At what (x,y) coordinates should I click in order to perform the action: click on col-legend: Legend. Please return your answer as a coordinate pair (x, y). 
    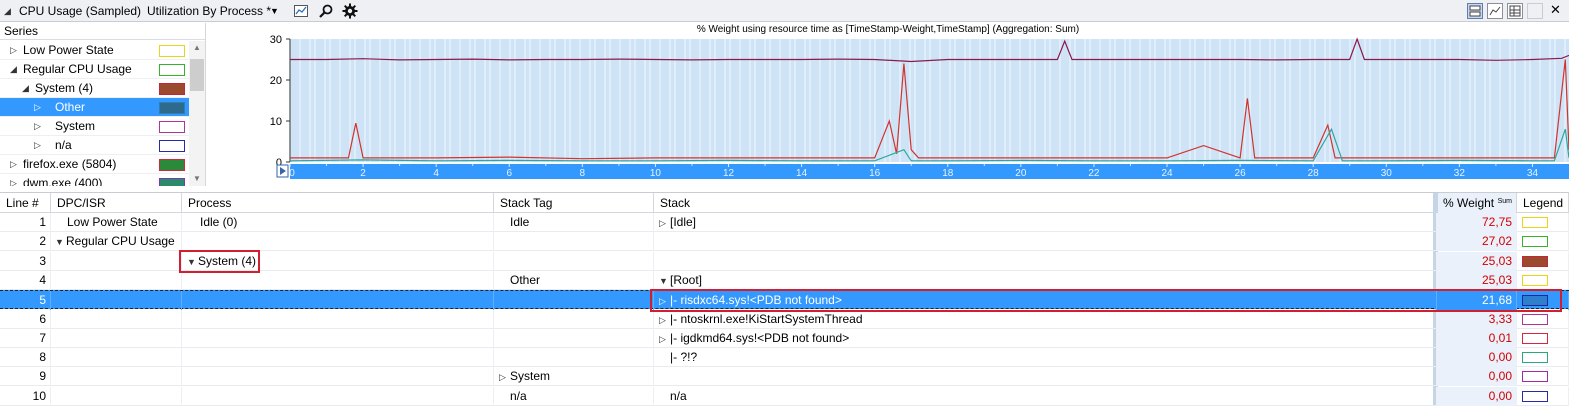
    Looking at the image, I should click on (1543, 203).